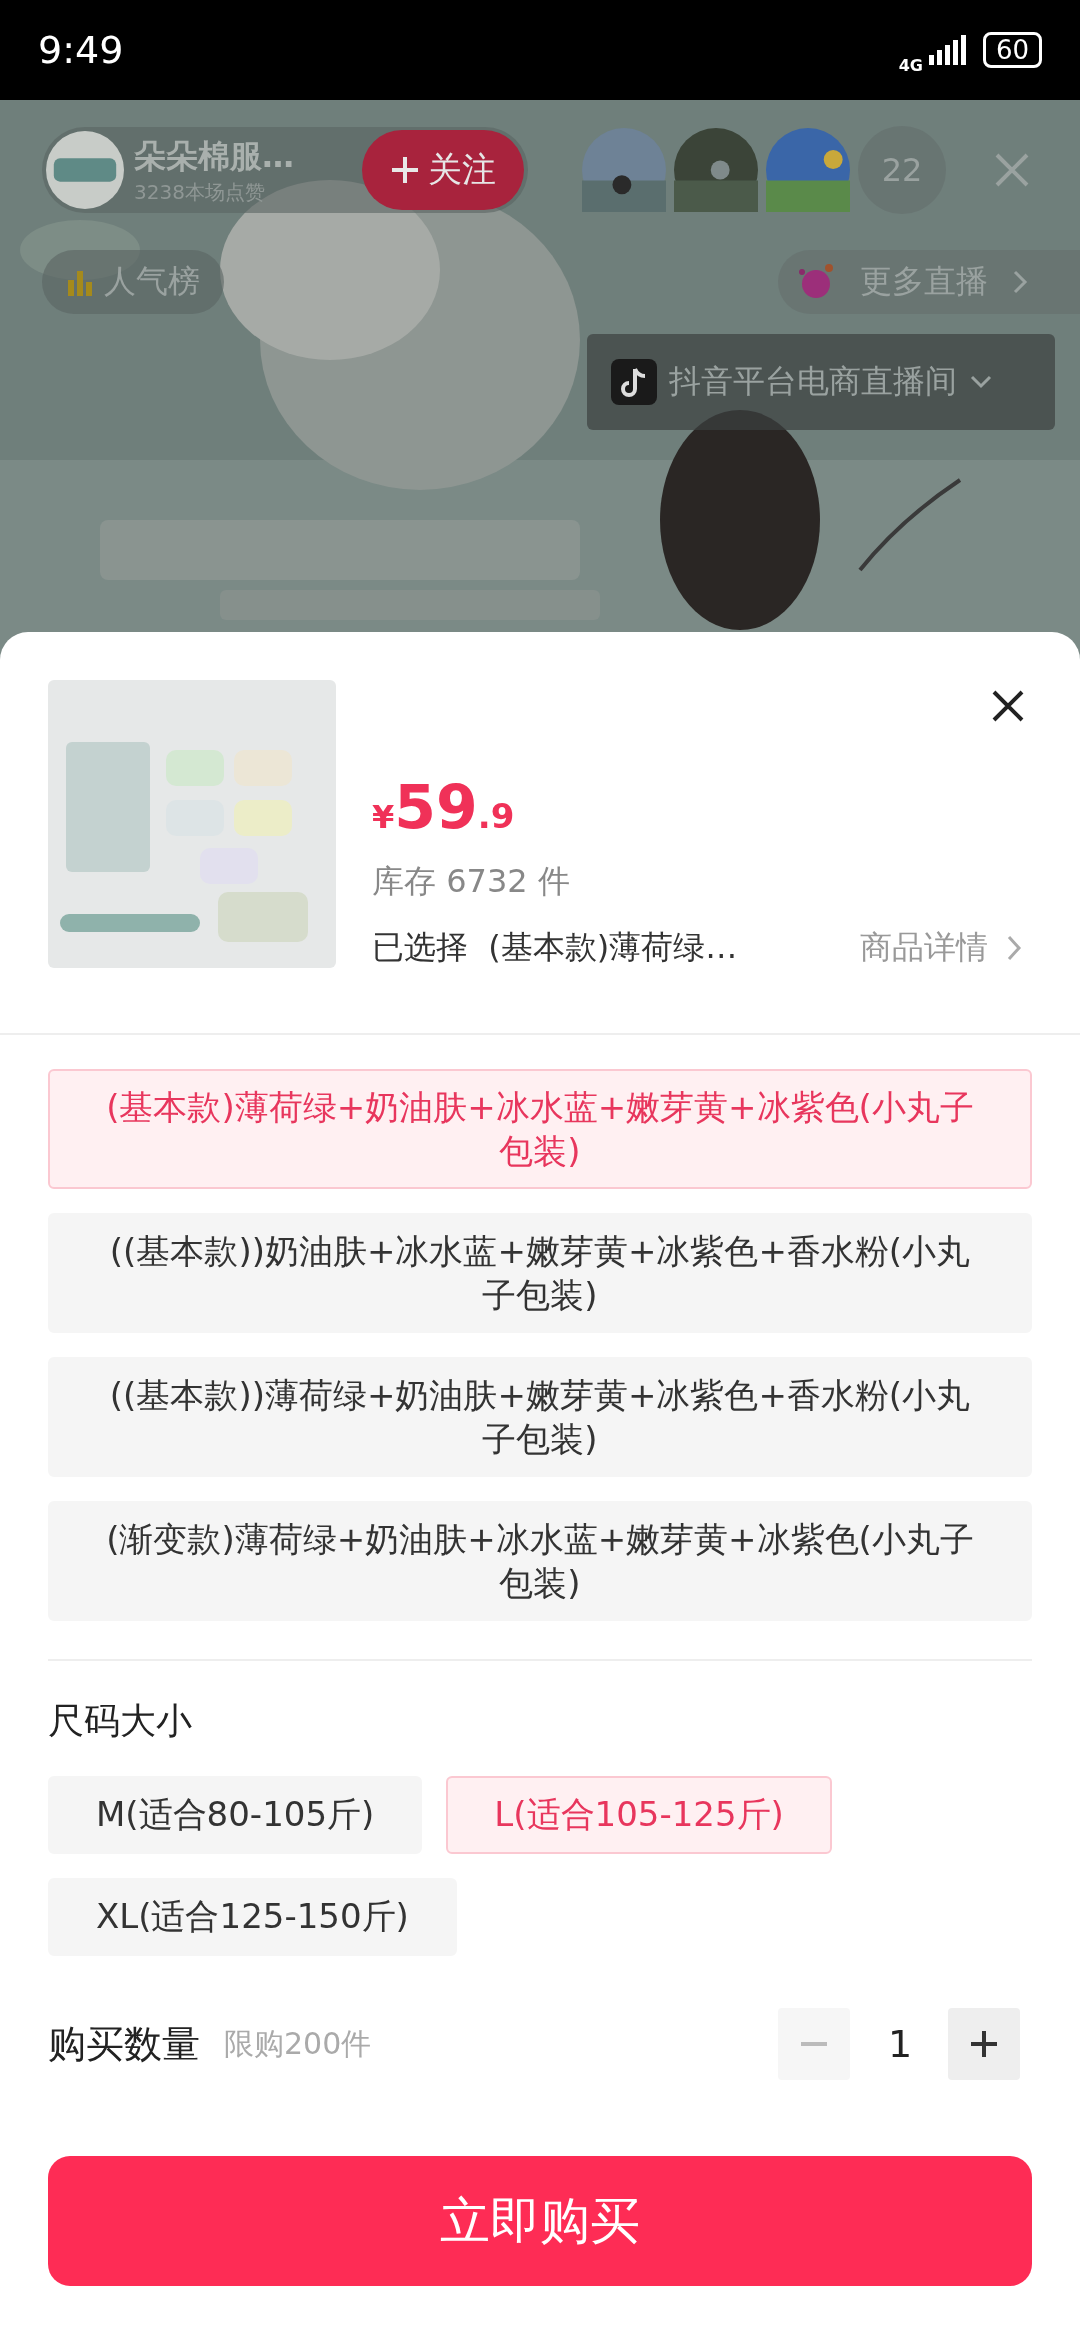 The height and width of the screenshot is (2340, 1080). Describe the element at coordinates (124, 2044) in the screenshot. I see `quantity-label: 购买数量` at that location.